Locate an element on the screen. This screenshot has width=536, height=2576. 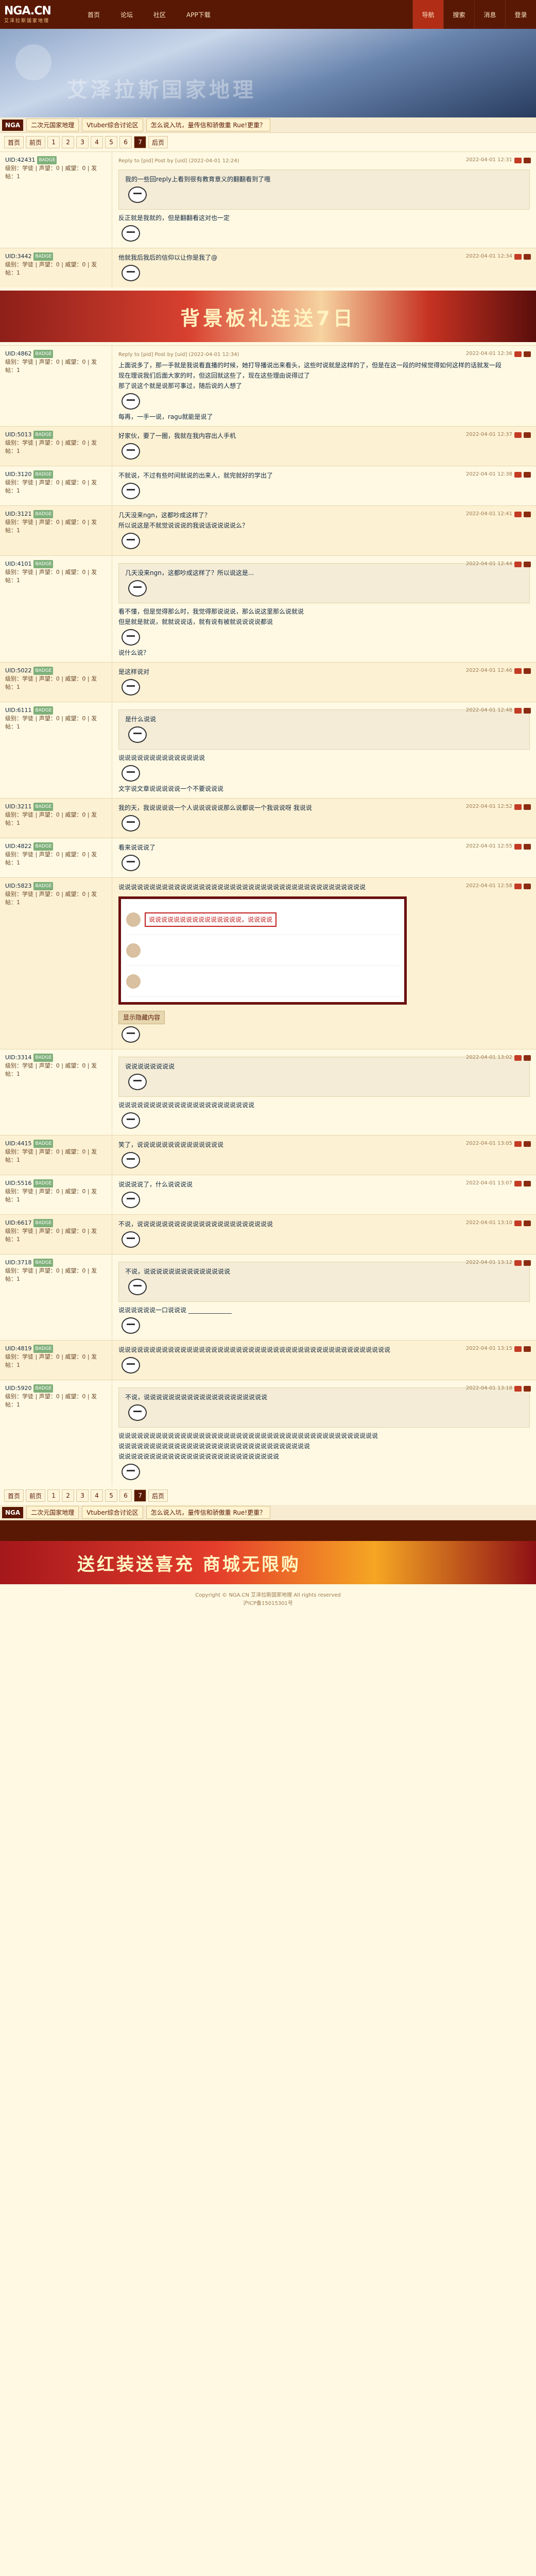
nav-item-community: 社区 is located at coordinates (160, 14).